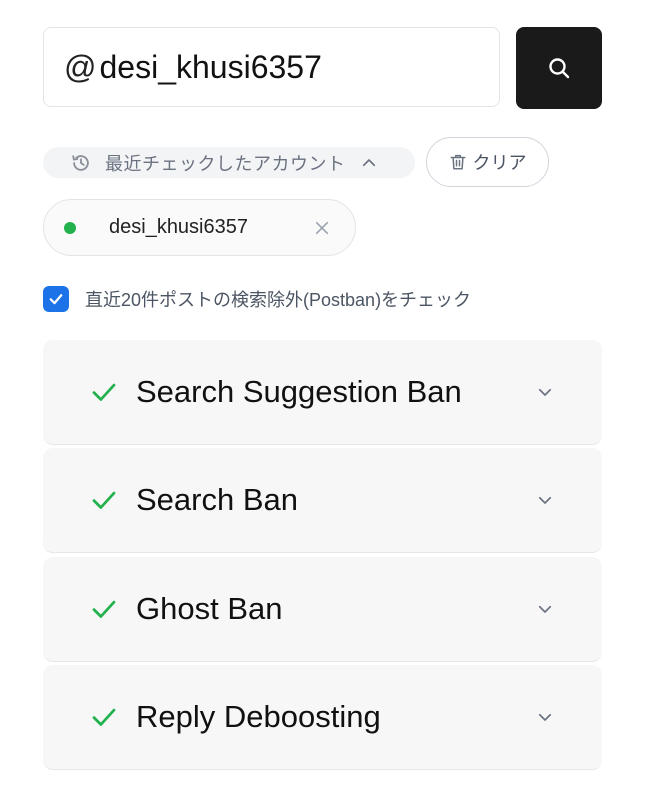  Describe the element at coordinates (322, 500) in the screenshot. I see `result-search-ban: Search Ban` at that location.